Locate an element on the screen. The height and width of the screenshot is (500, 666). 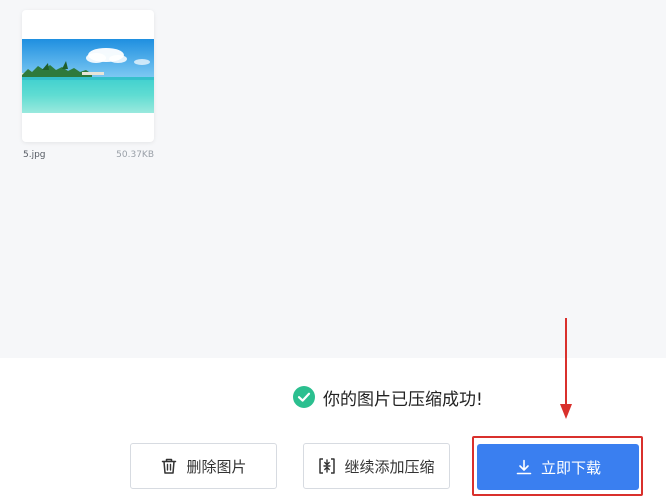
continue-compress-button: 继续添加压缩 is located at coordinates (376, 466).